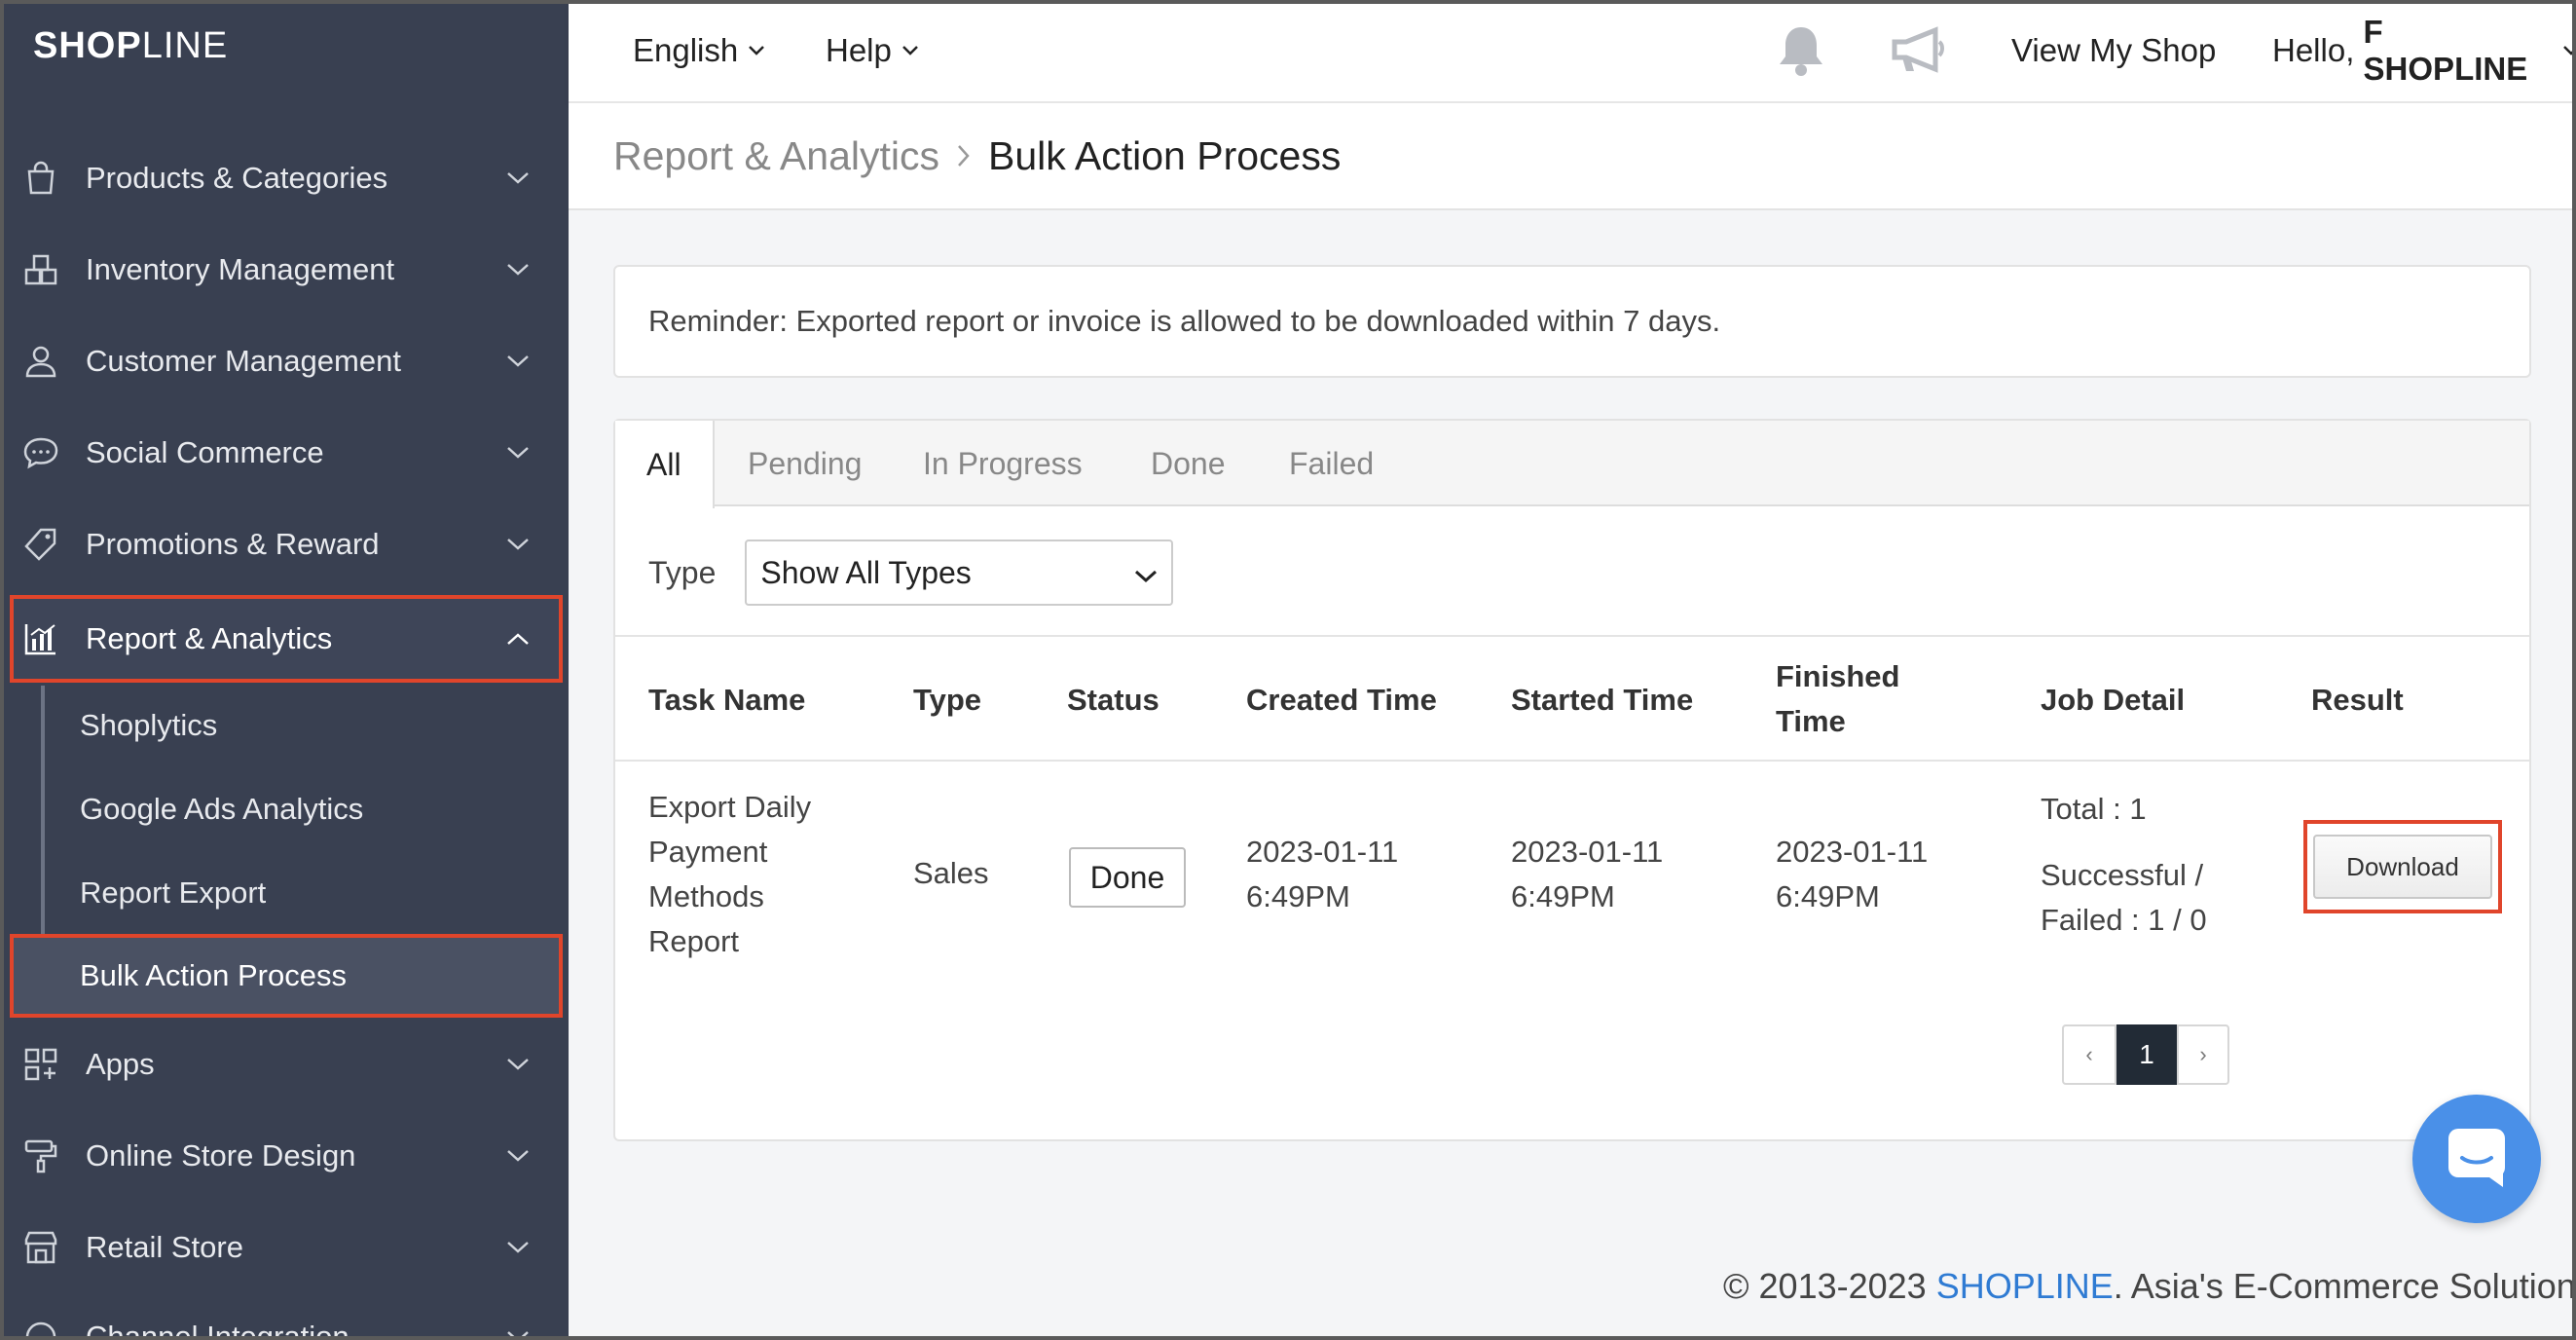  What do you see at coordinates (286, 544) in the screenshot?
I see `sidebar-item-promotions: Promotions & Reward` at bounding box center [286, 544].